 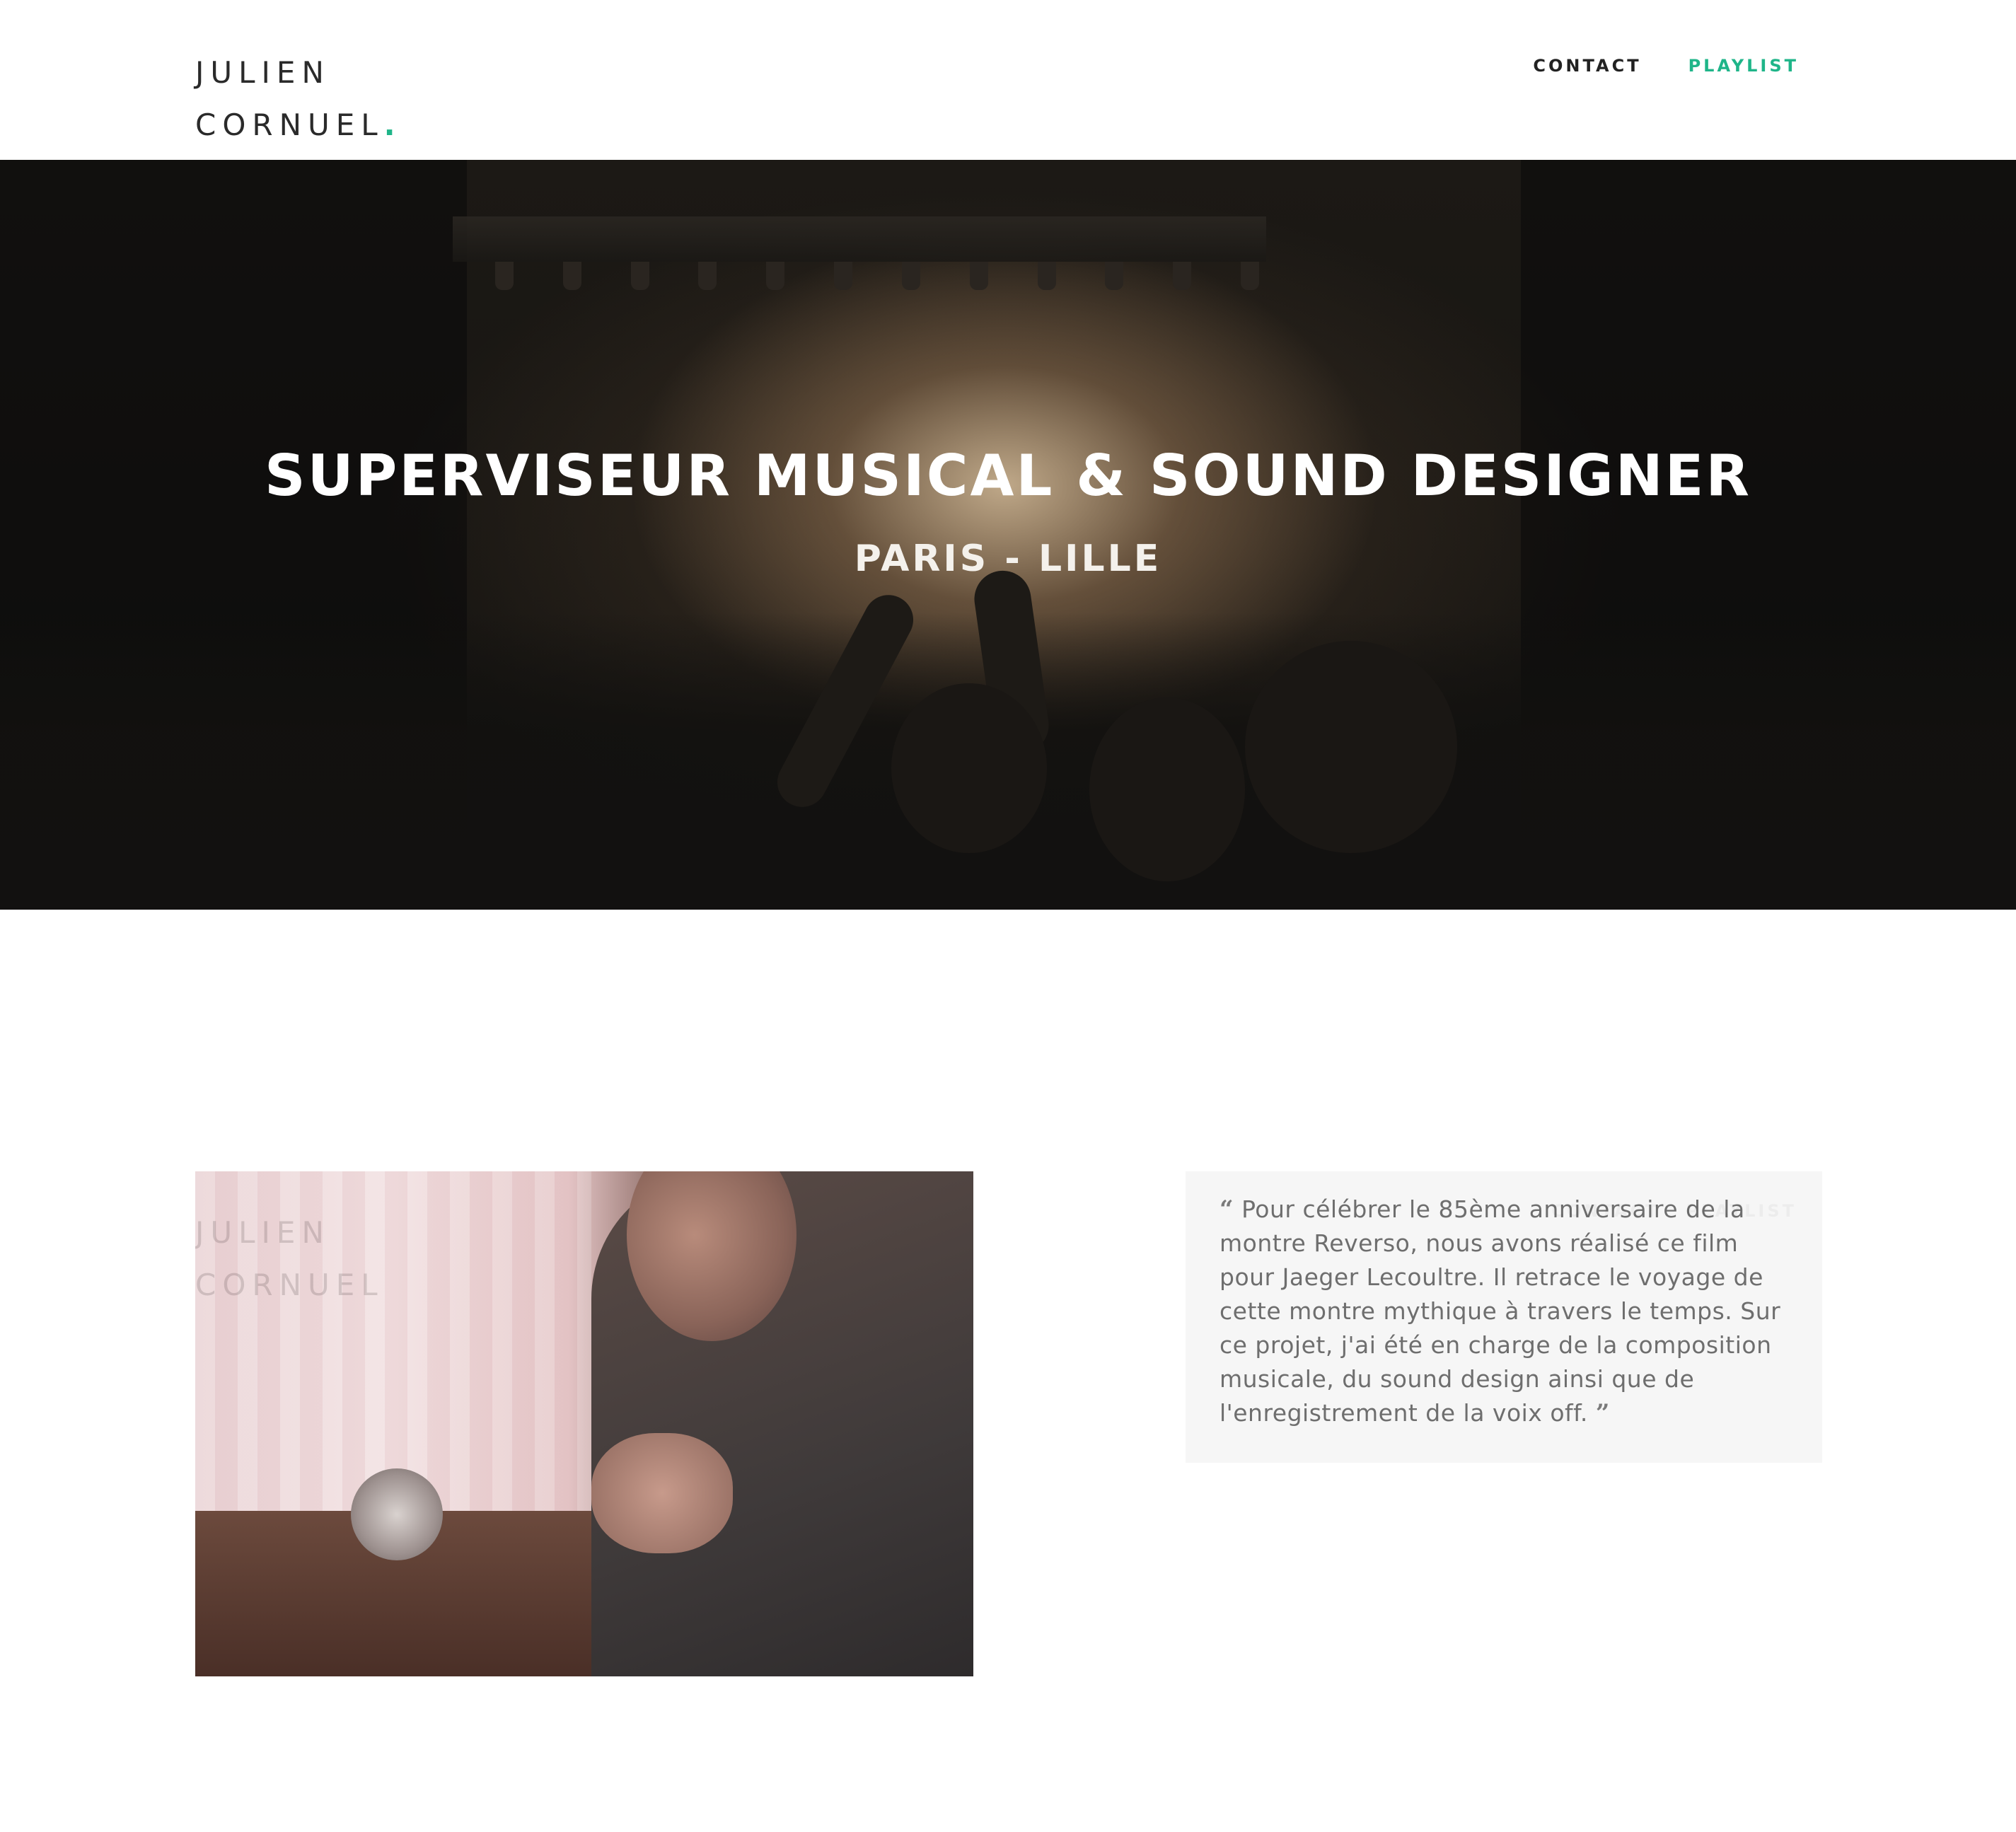 I want to click on site-header: JULIEN CORNUEL. CONTACT PLAYLIST, so click(x=1008, y=80).